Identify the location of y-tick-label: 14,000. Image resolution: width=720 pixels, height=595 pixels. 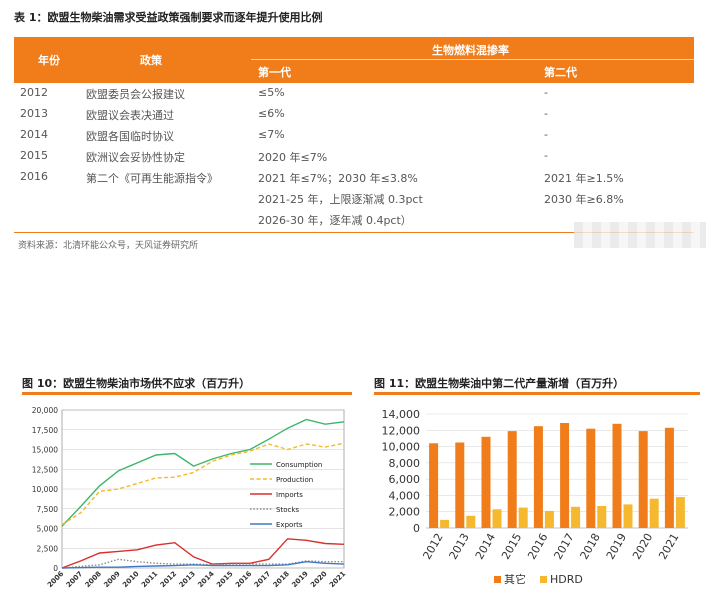
(401, 414).